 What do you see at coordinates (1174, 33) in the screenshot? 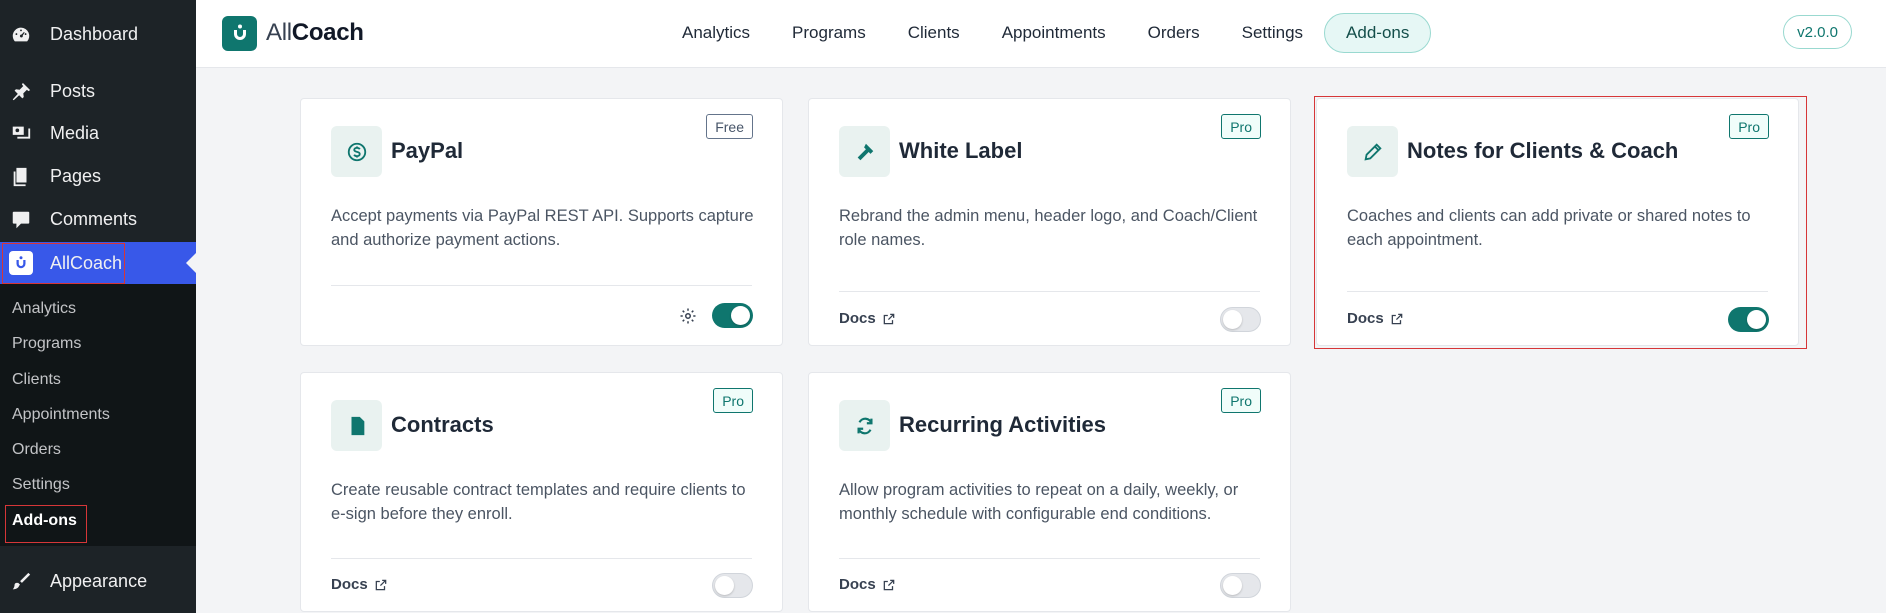
I see `nav-orders: Orders` at bounding box center [1174, 33].